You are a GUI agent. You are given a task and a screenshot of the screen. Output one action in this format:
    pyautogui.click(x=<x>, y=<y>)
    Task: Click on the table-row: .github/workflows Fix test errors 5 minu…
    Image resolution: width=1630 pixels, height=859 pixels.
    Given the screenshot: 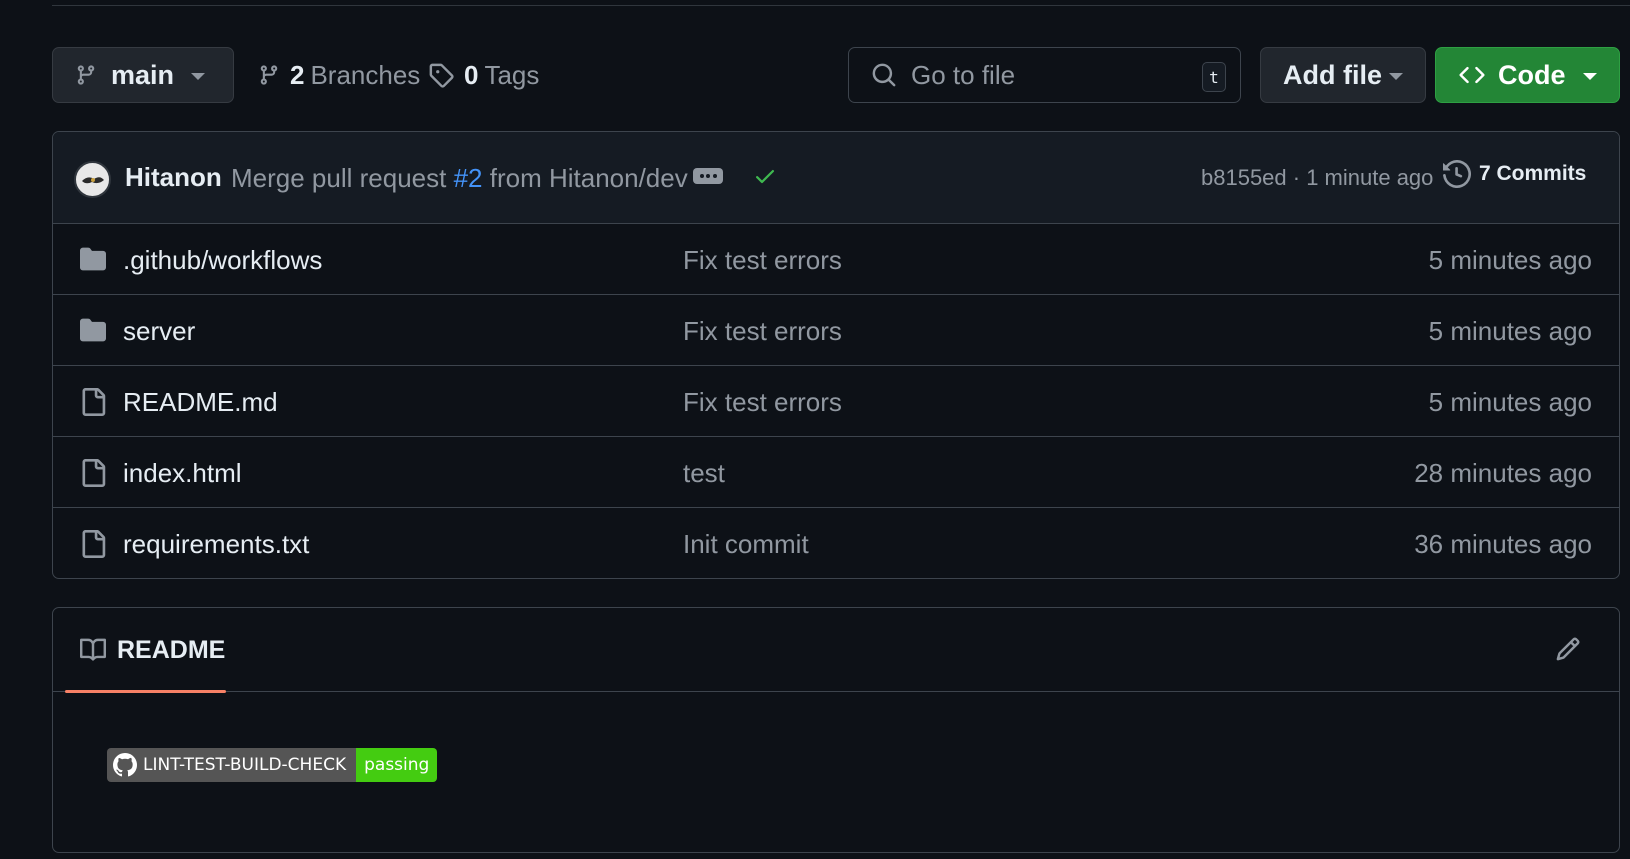 What is the action you would take?
    pyautogui.click(x=836, y=259)
    